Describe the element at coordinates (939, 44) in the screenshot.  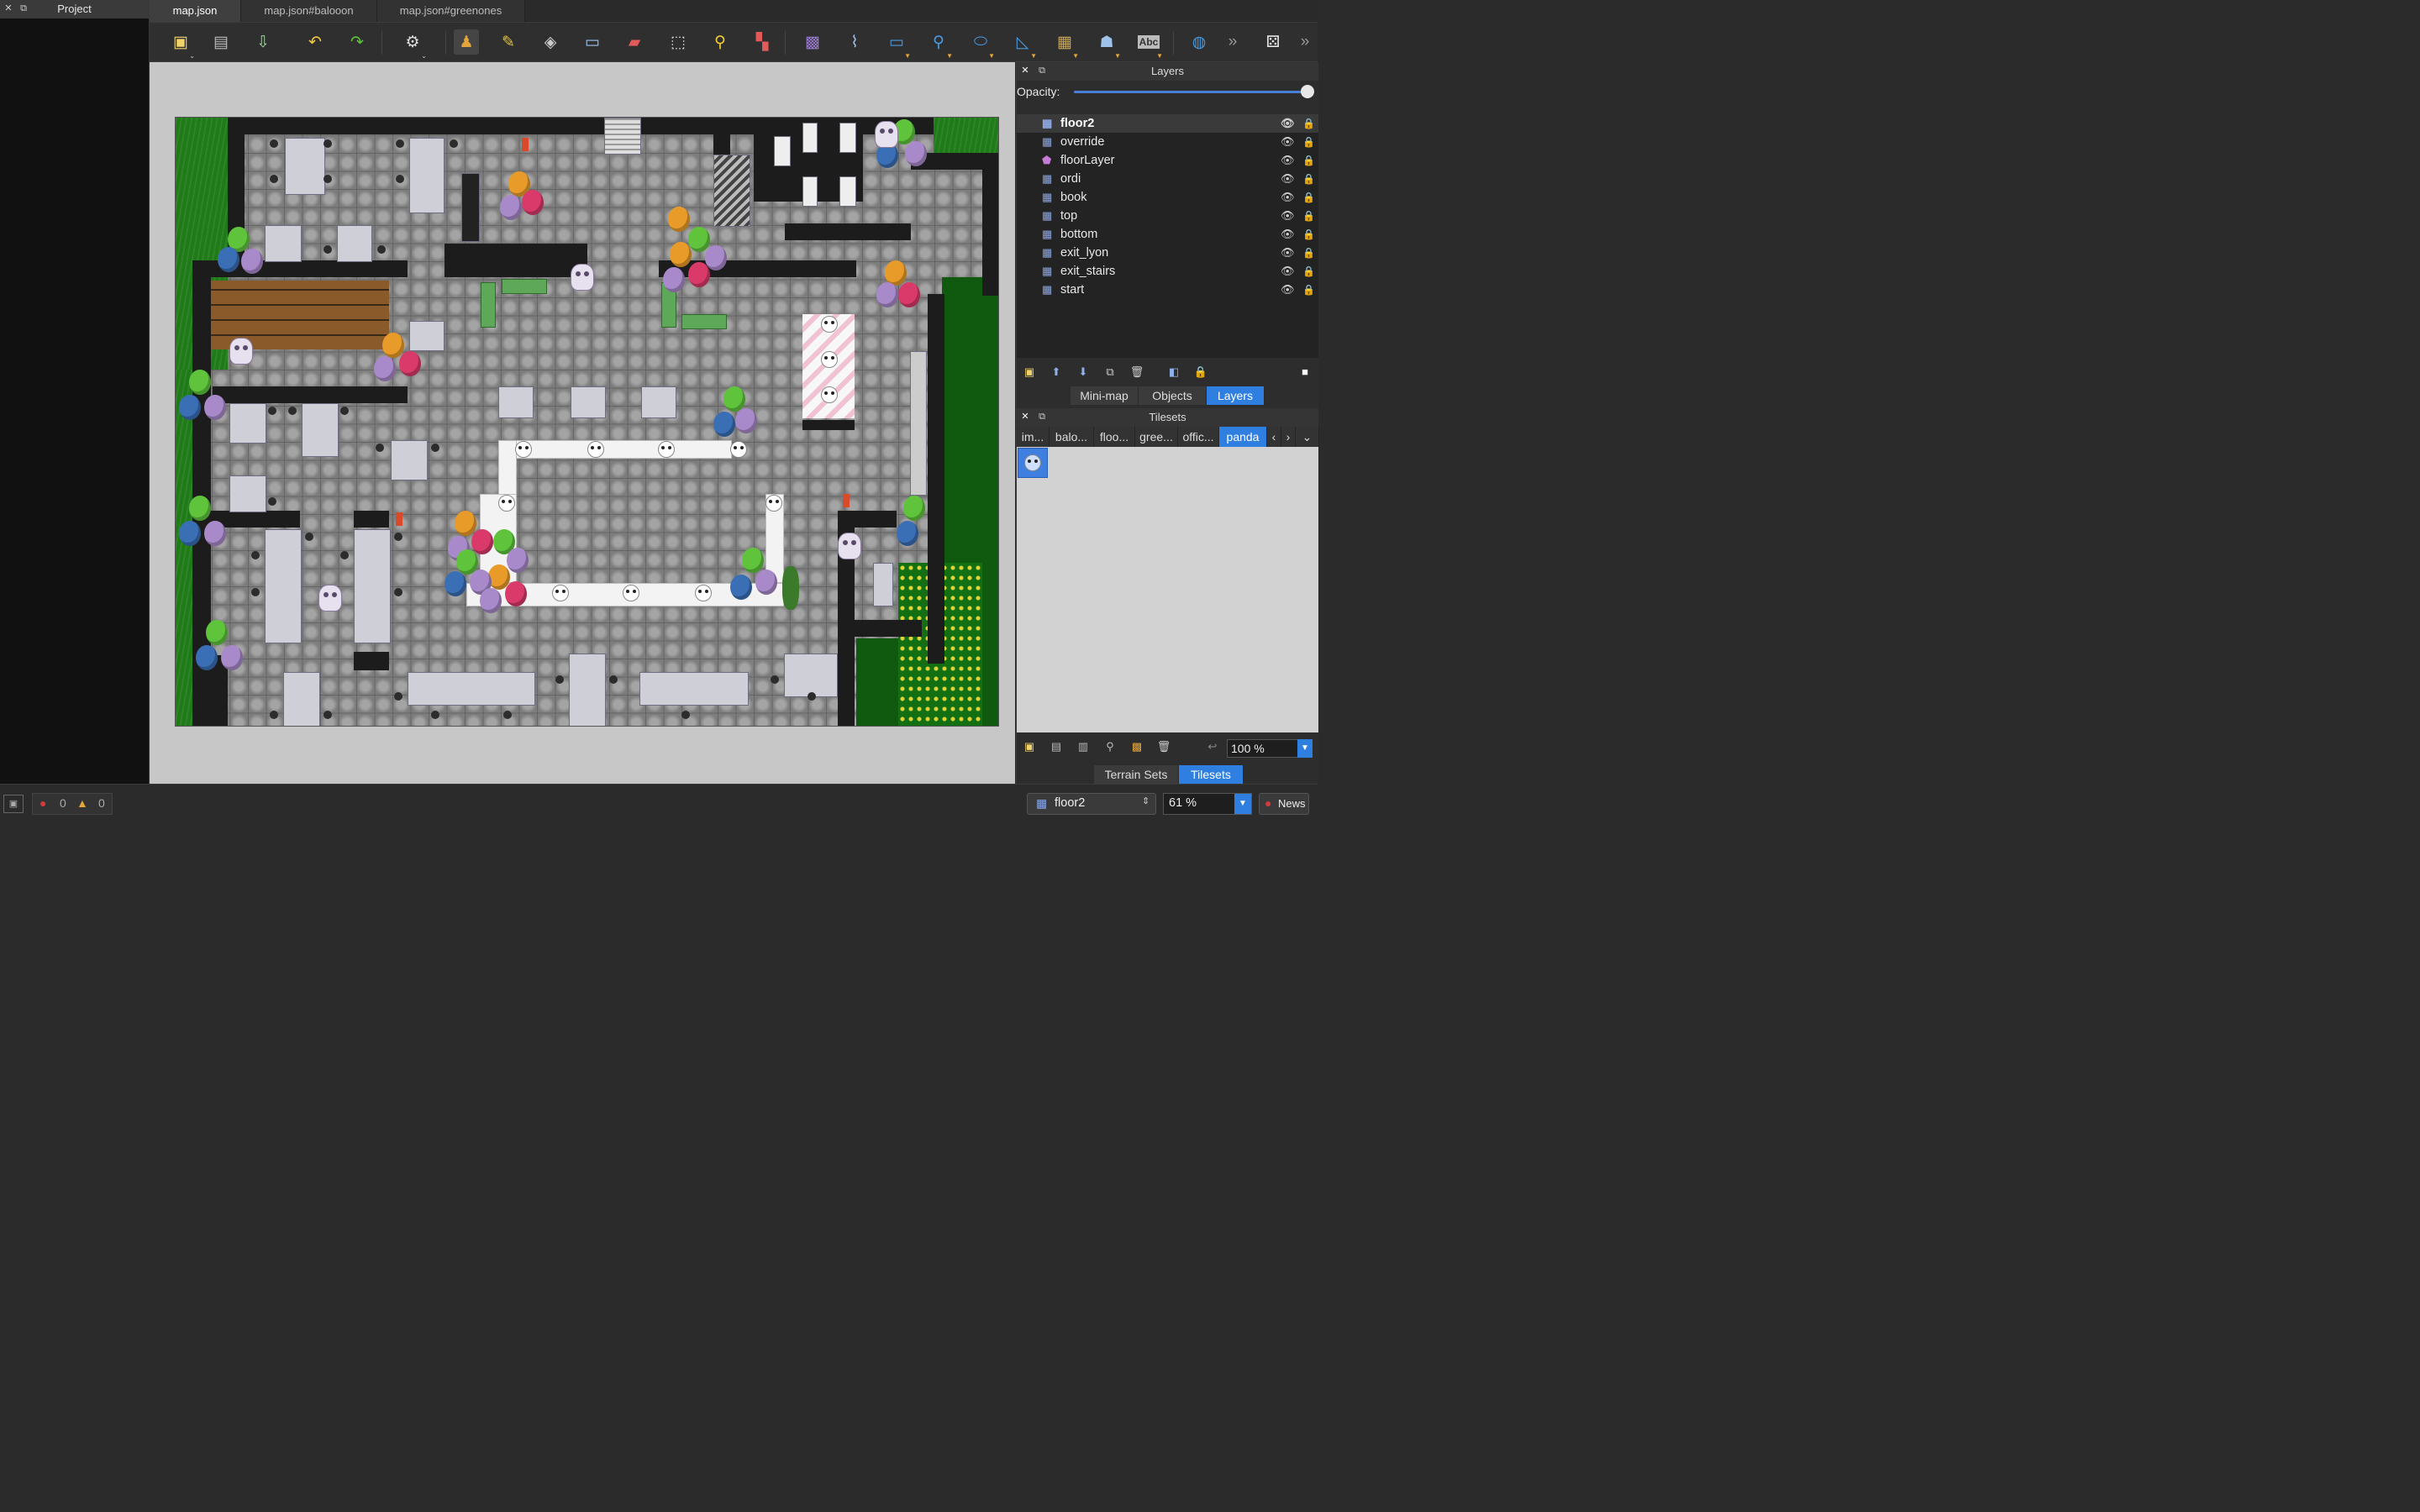
I see `insert-point-icon: ⚲ ▼` at that location.